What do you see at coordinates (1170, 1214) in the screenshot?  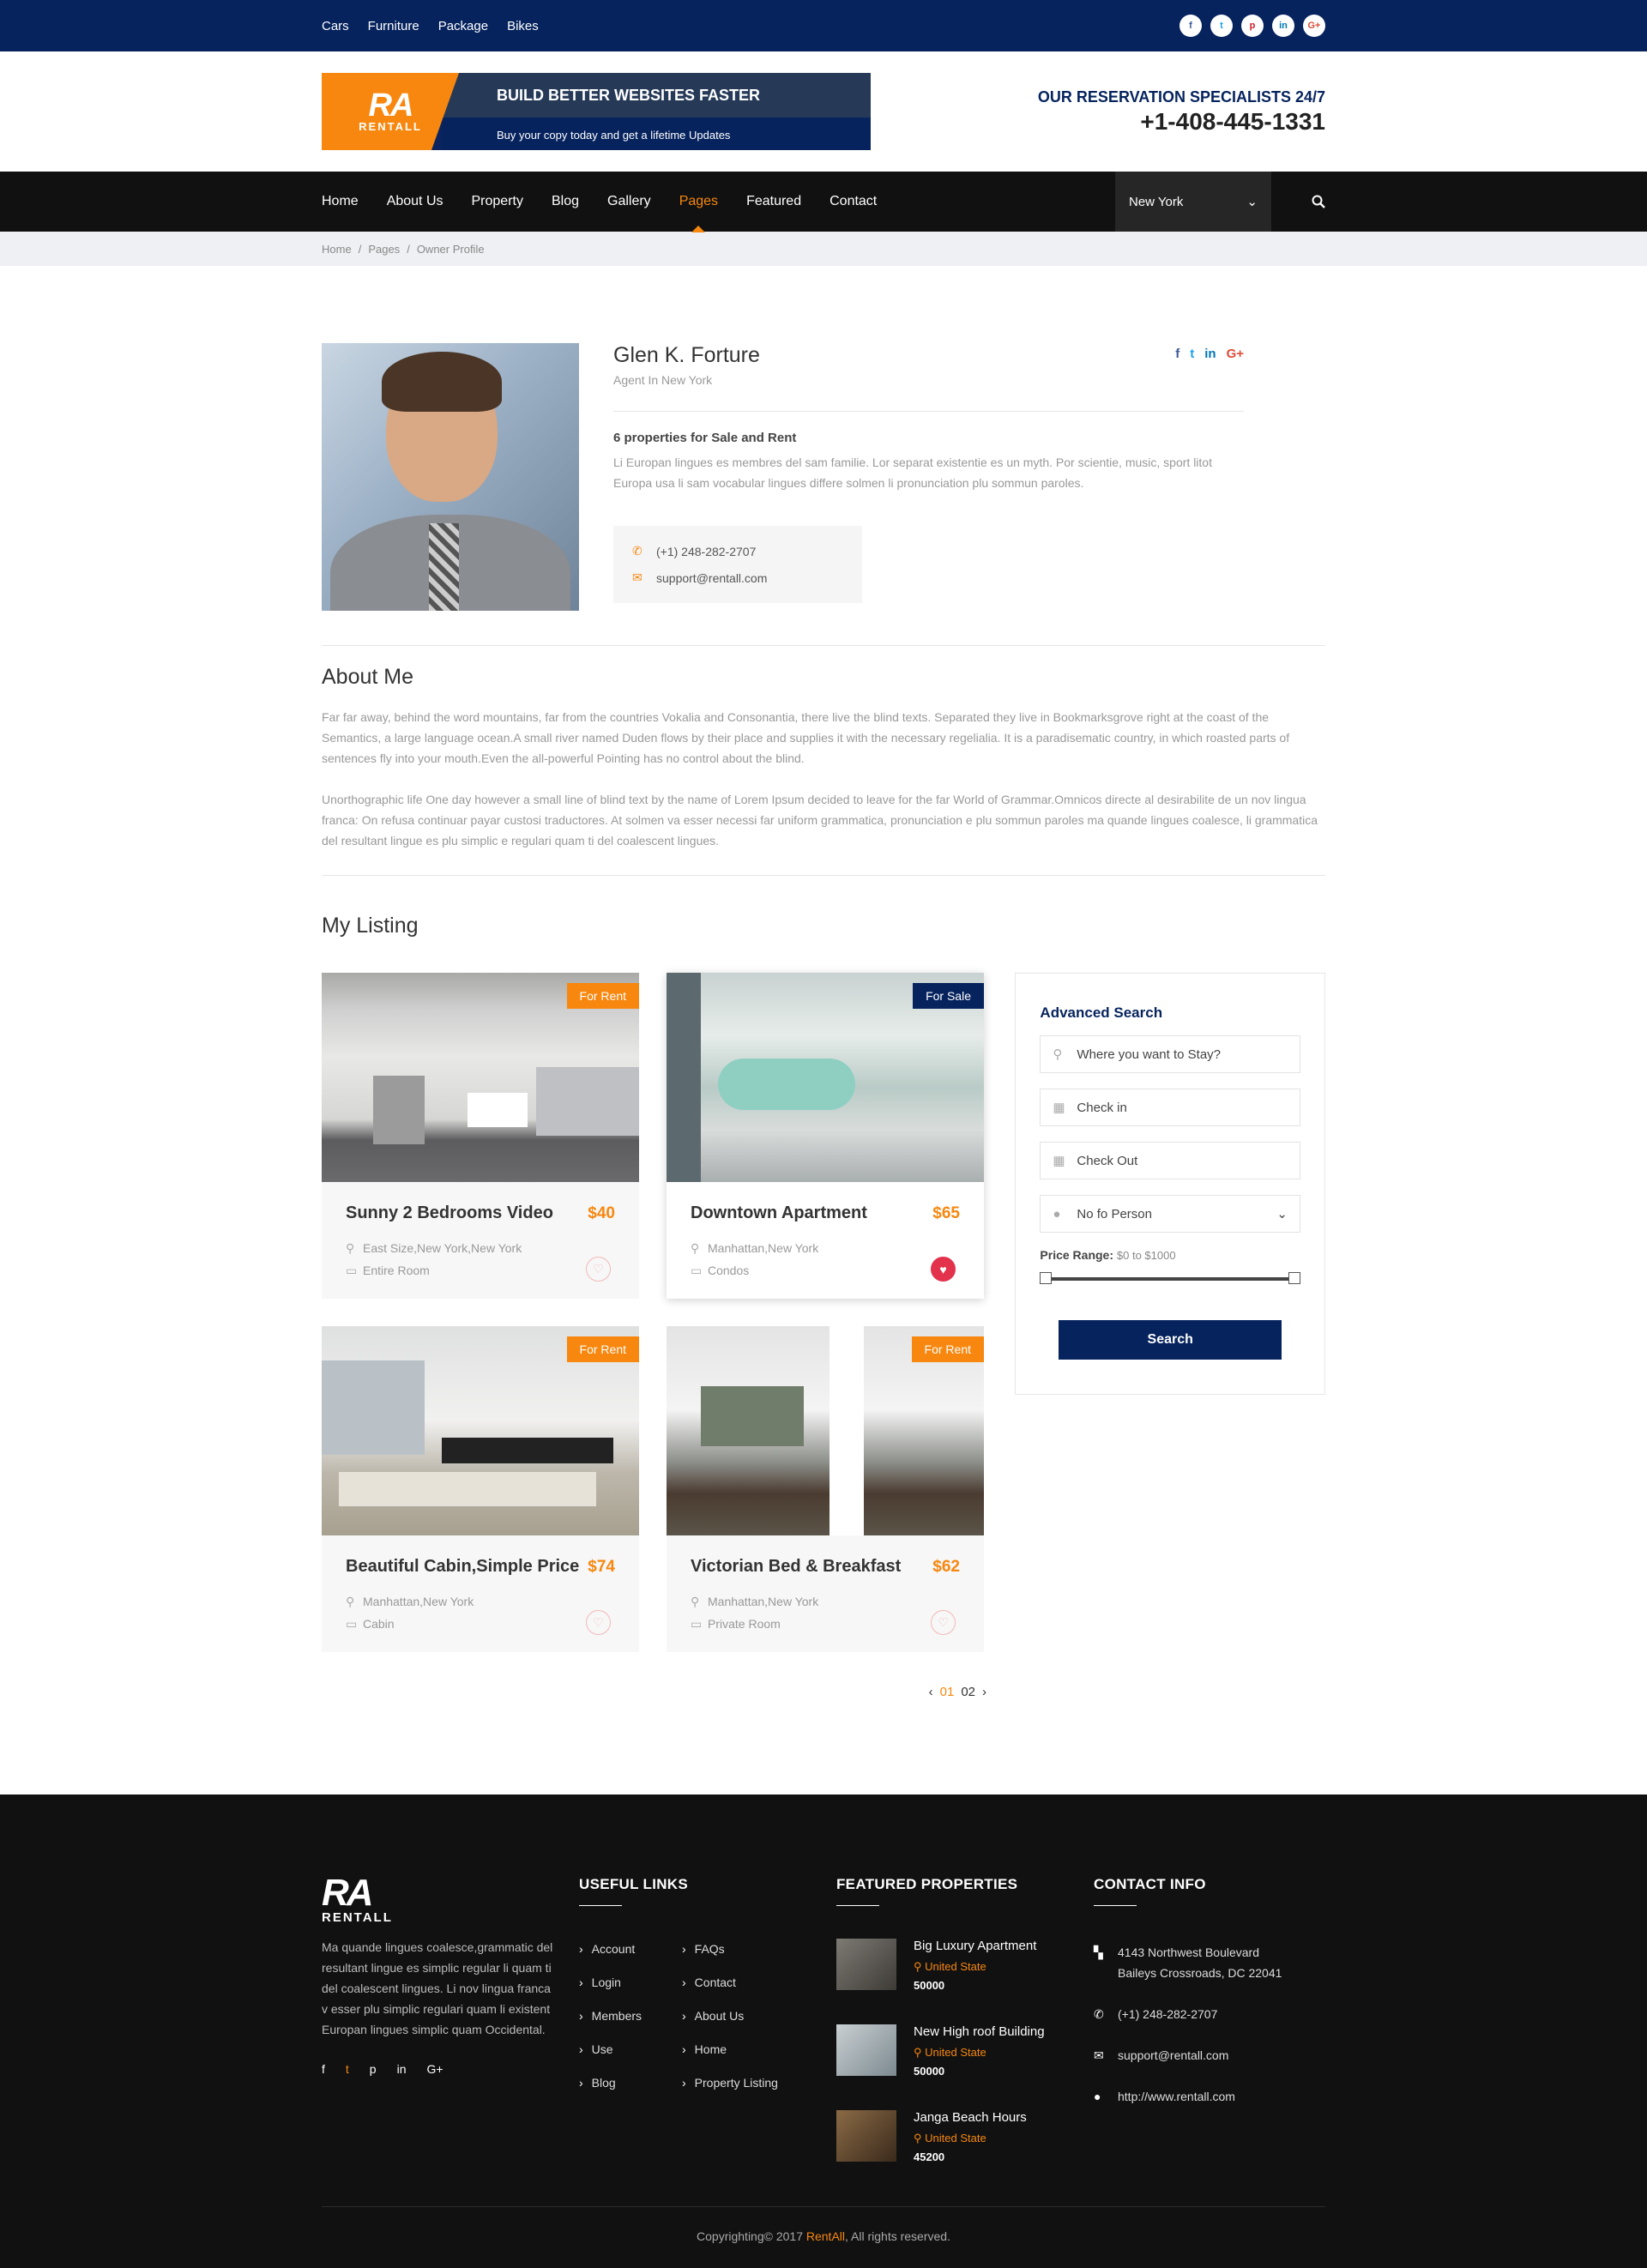 I see `person-select: ● No fo Person ⌄` at bounding box center [1170, 1214].